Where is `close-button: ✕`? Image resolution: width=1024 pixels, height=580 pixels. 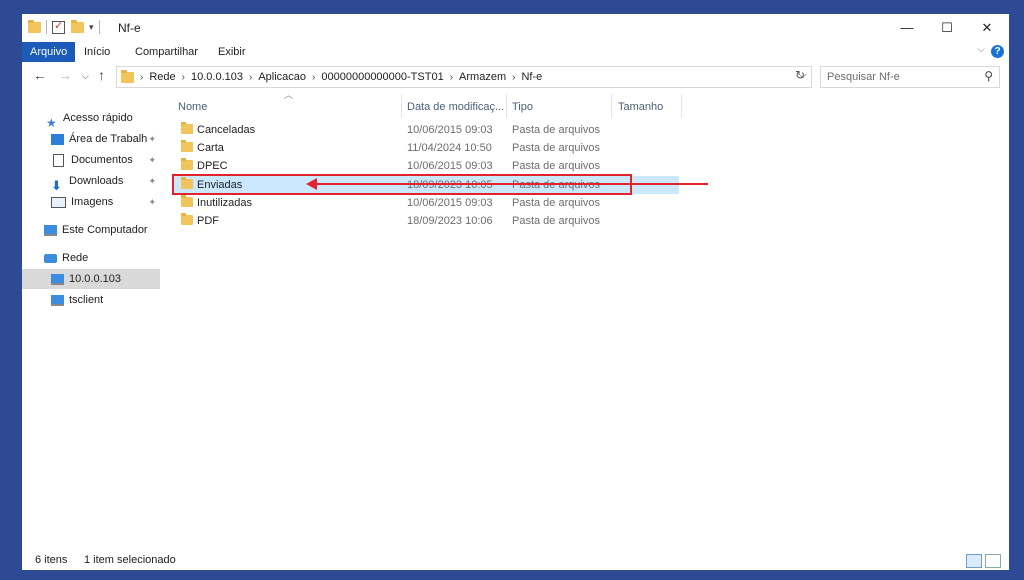
close-button: ✕ is located at coordinates (987, 28).